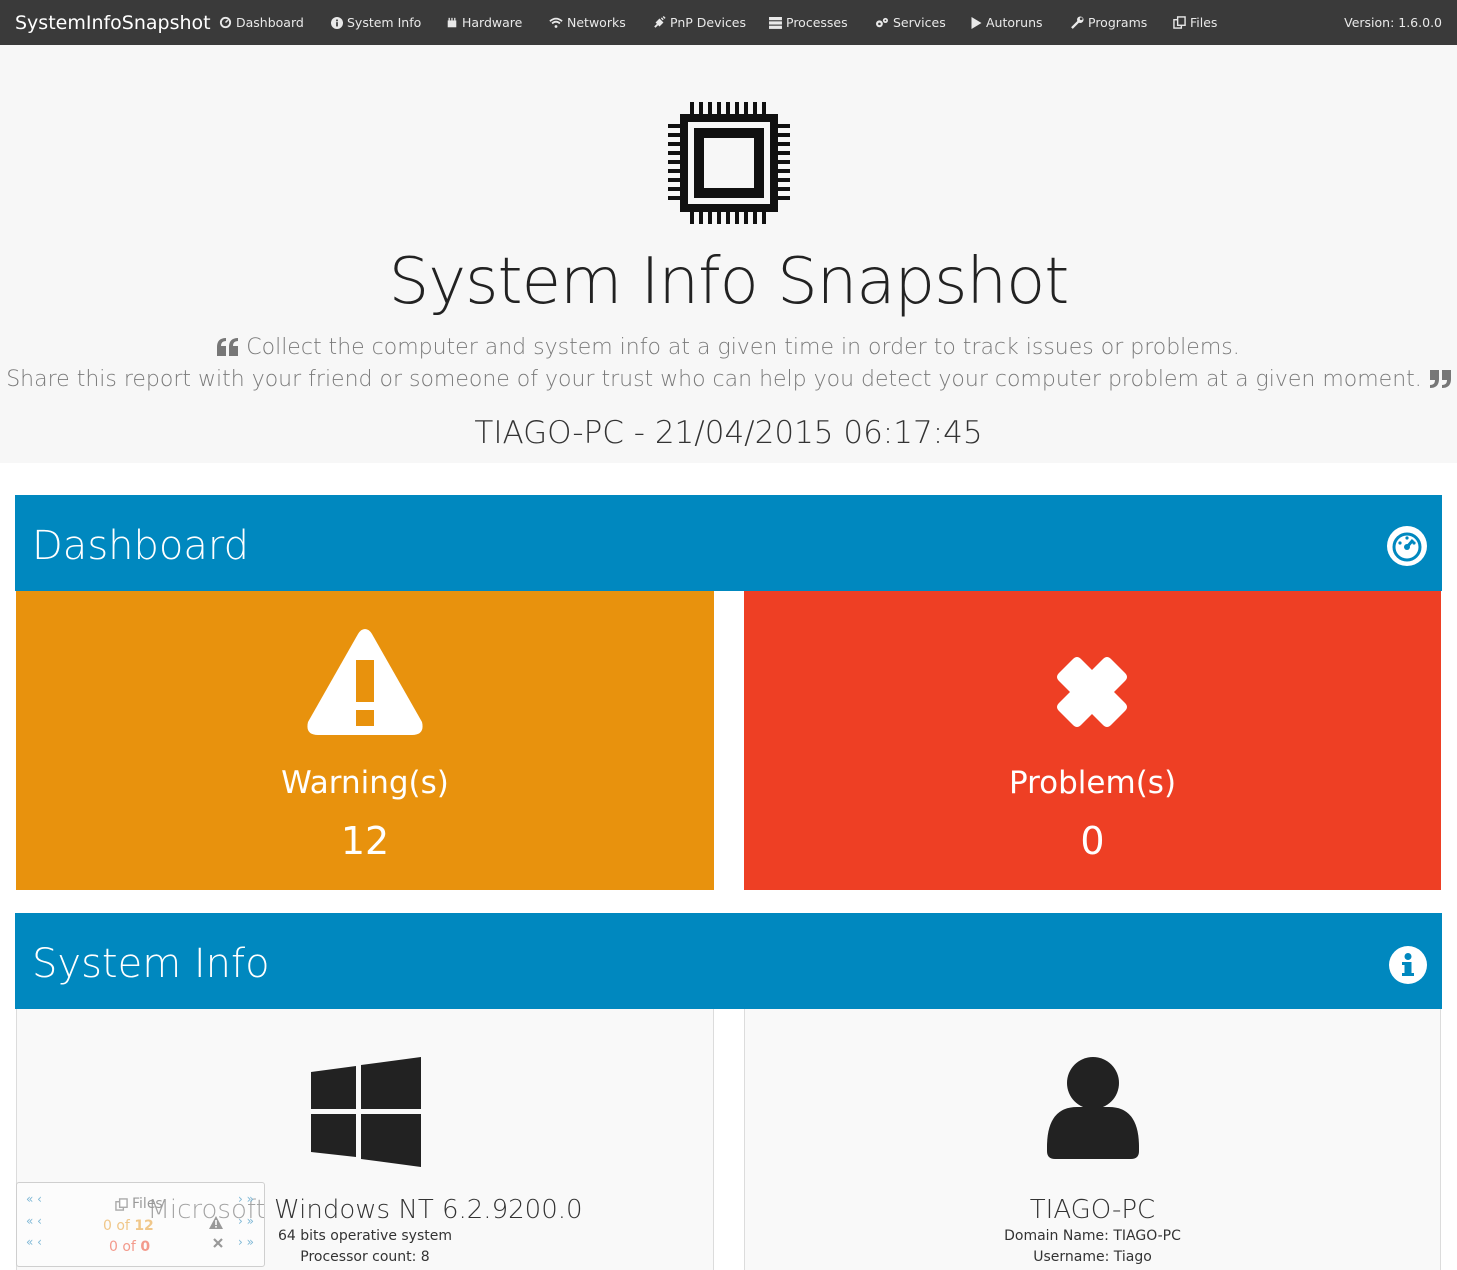  Describe the element at coordinates (1440, 379) in the screenshot. I see `quote-close-icon` at that location.